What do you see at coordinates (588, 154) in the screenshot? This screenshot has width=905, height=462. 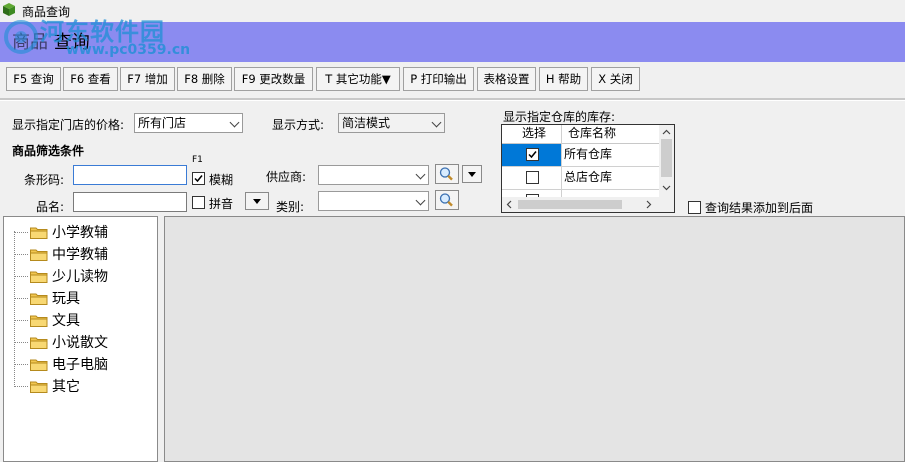 I see `warehouse-name: 所有仓库` at bounding box center [588, 154].